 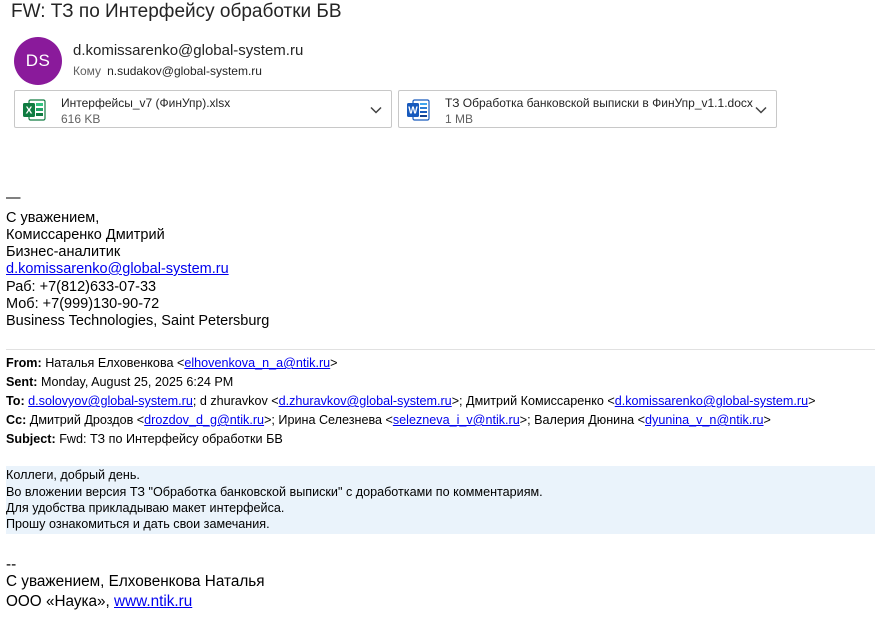 I want to click on cc-end: >, so click(x=767, y=420).